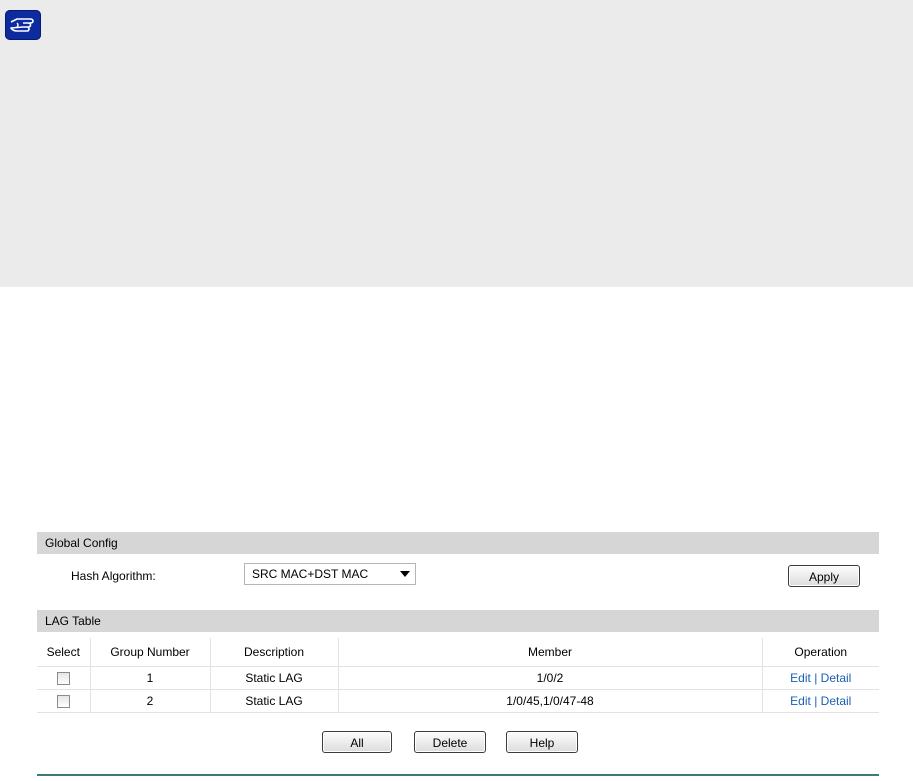  I want to click on all-button: All, so click(357, 742).